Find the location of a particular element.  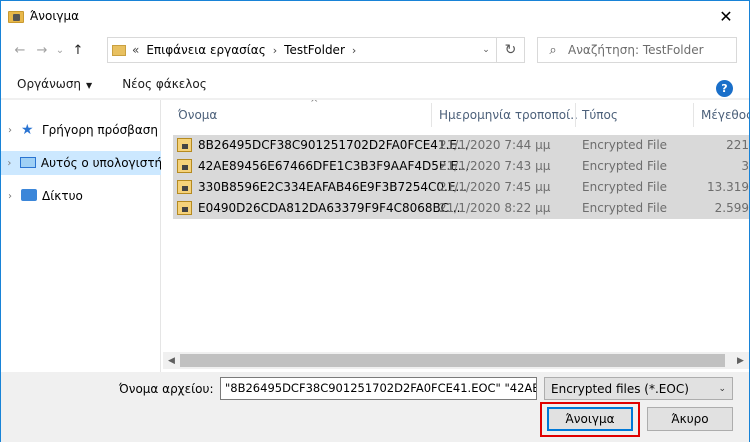

filetype-select: Encrypted files (*.EOC) ⌄ is located at coordinates (638, 388).